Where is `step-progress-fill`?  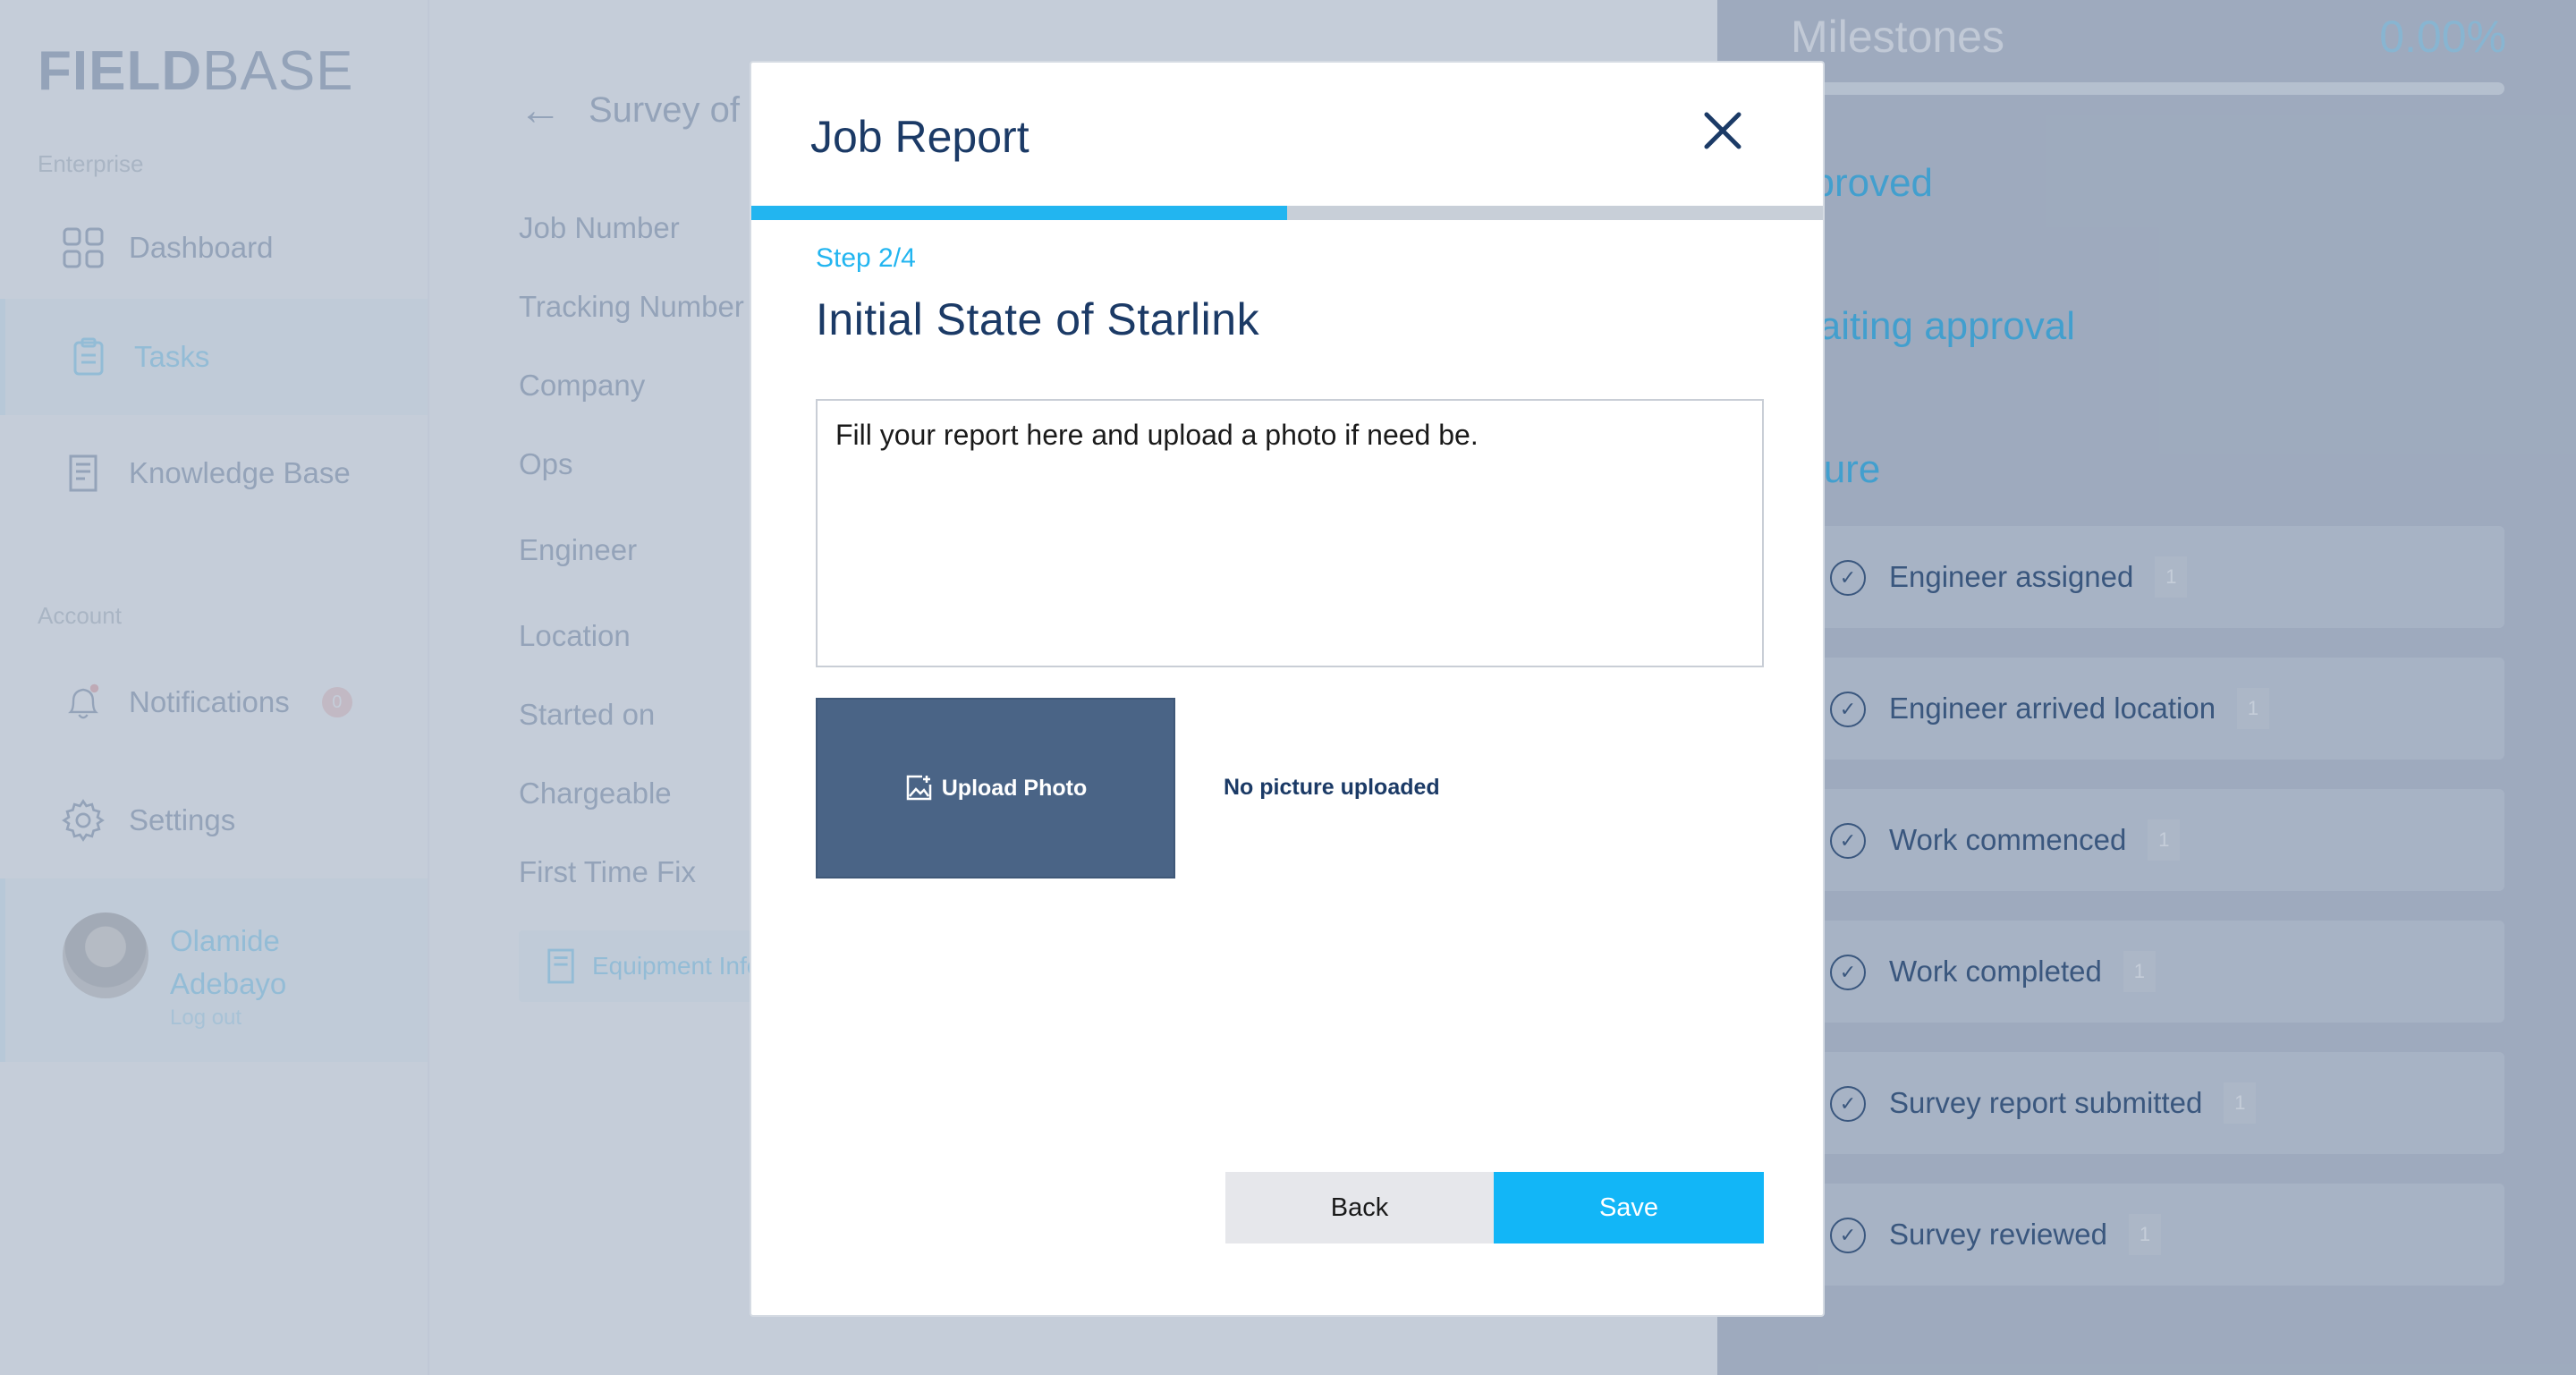
step-progress-fill is located at coordinates (1019, 213).